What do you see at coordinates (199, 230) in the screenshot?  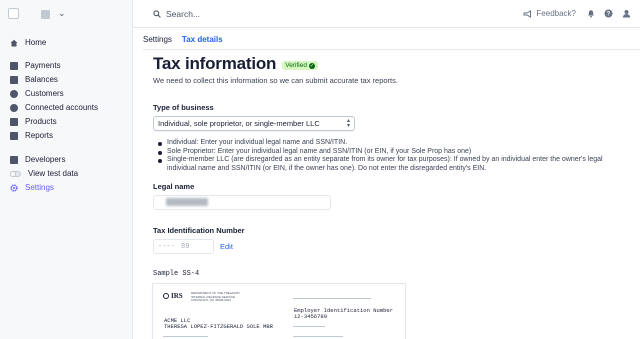 I see `tin-label: Tax Identification Number` at bounding box center [199, 230].